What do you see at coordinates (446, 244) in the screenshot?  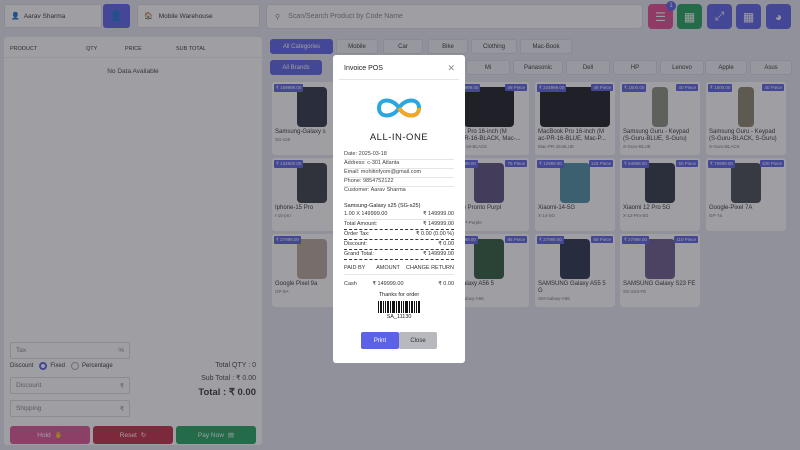 I see `discount-value: ₹ 0.00` at bounding box center [446, 244].